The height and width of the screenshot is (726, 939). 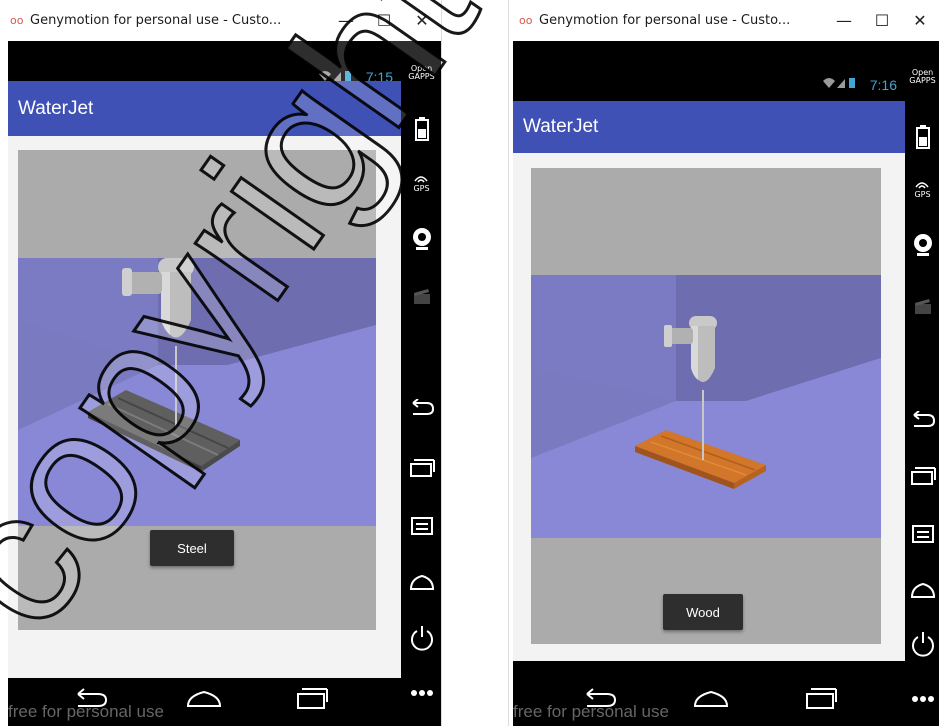 I want to click on signal-wifi-battery-icon, so click(x=839, y=83).